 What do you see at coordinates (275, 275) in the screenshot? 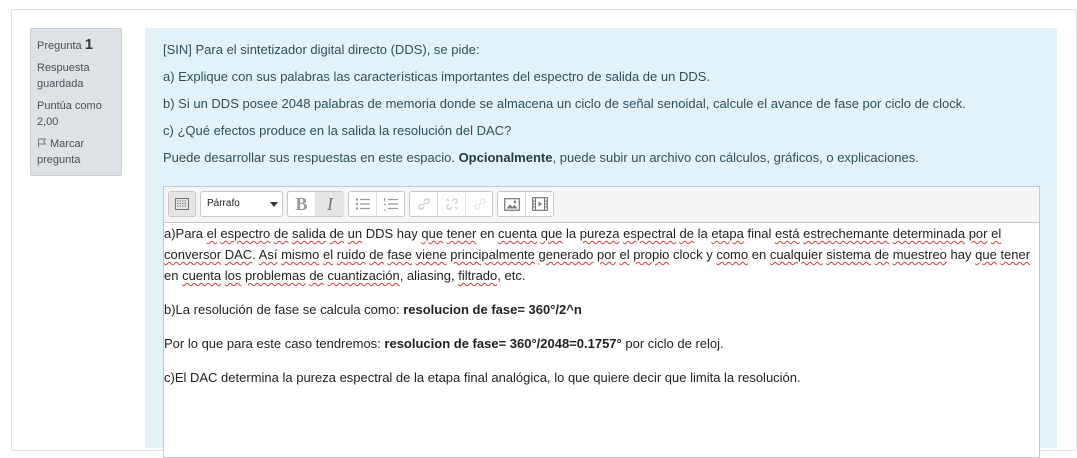
I see `spellcheck-word: problemas` at bounding box center [275, 275].